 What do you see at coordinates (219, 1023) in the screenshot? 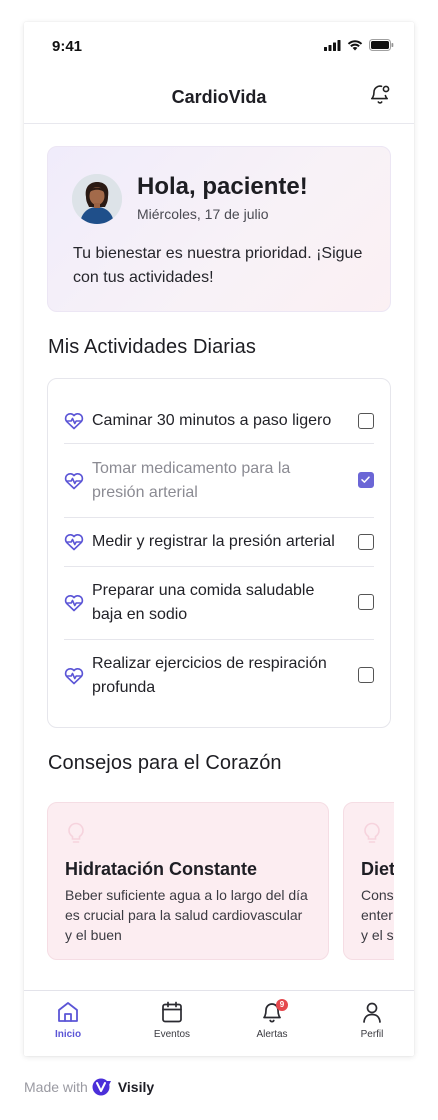
I see `tab-bar: Inicio Eventos 9 Alertas Perfil` at bounding box center [219, 1023].